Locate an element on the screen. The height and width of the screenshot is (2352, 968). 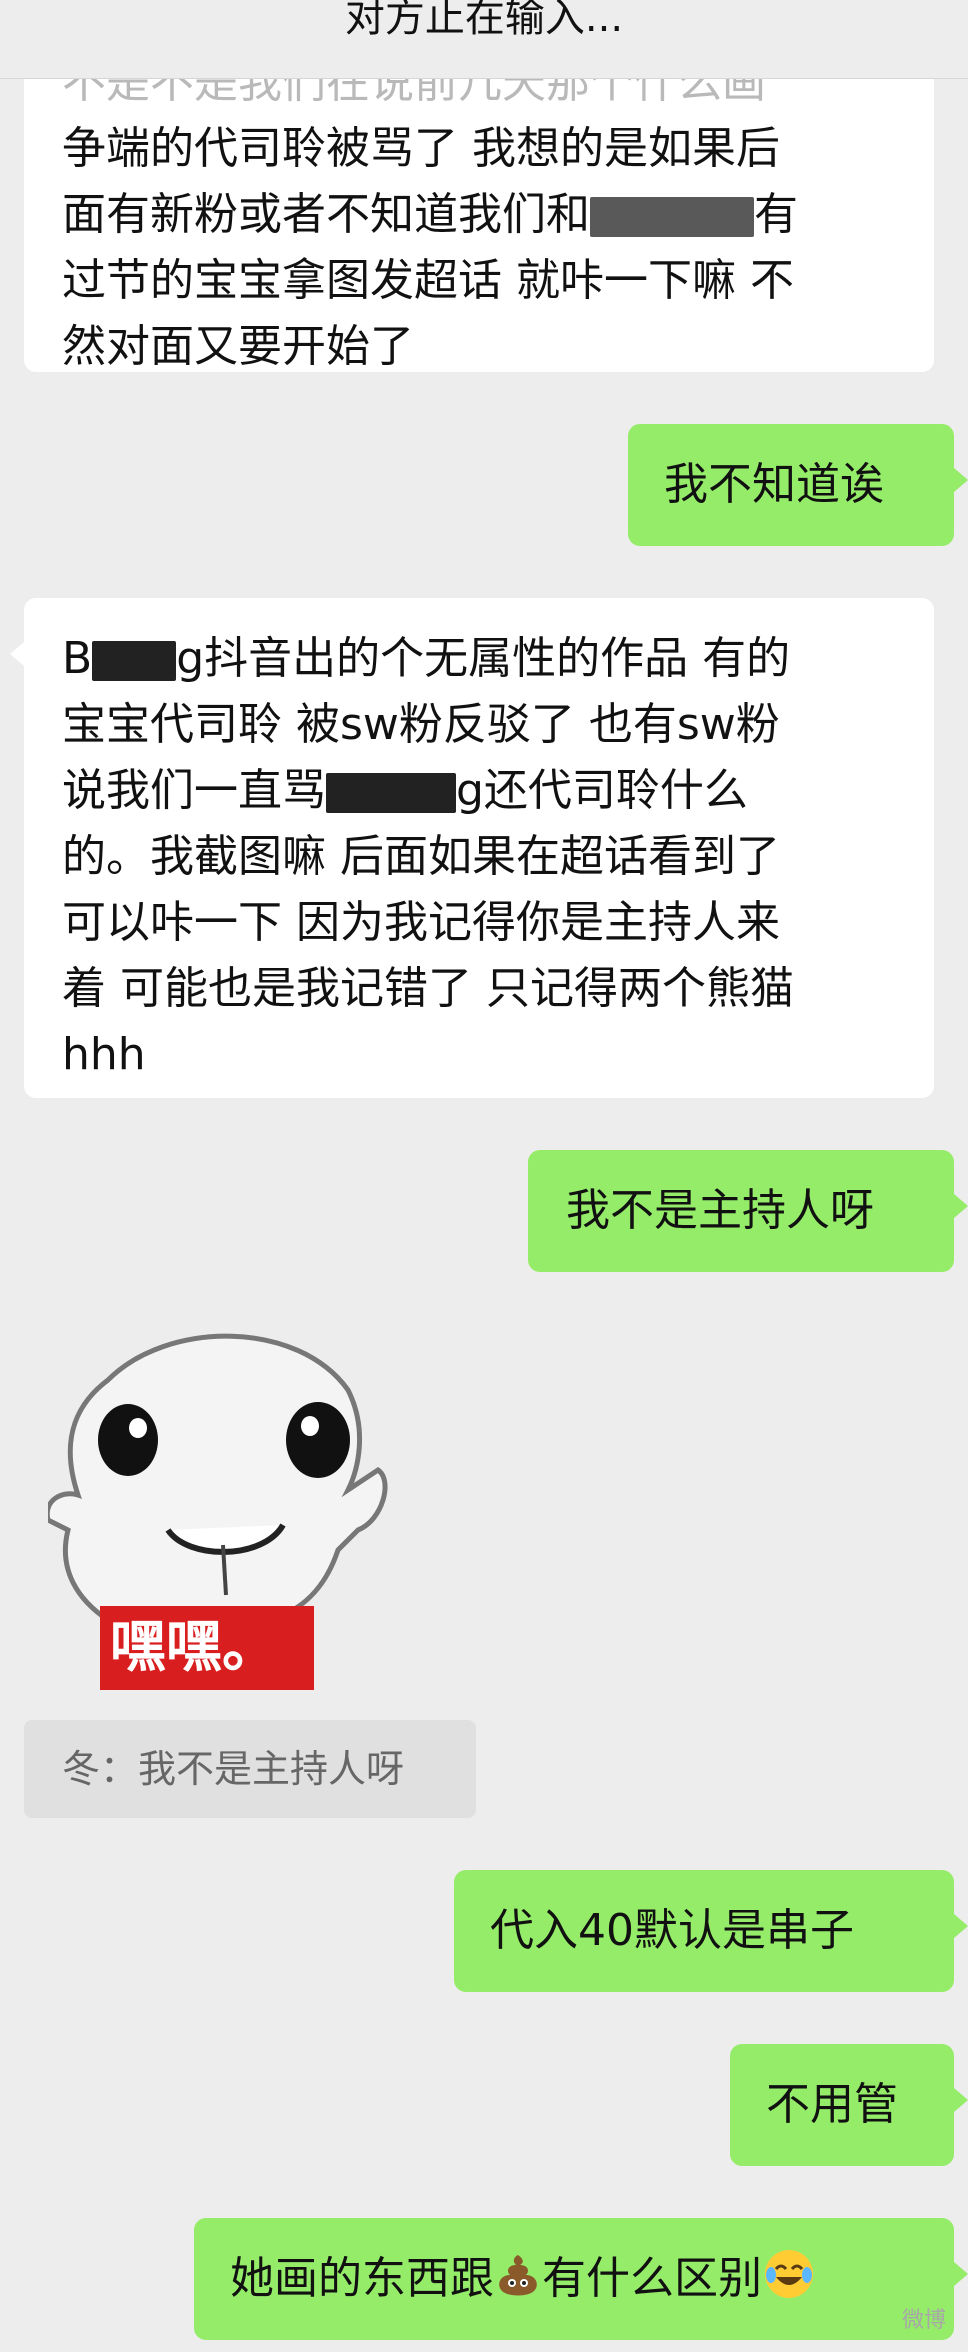
message-text: 我不知道诶 is located at coordinates (774, 484).